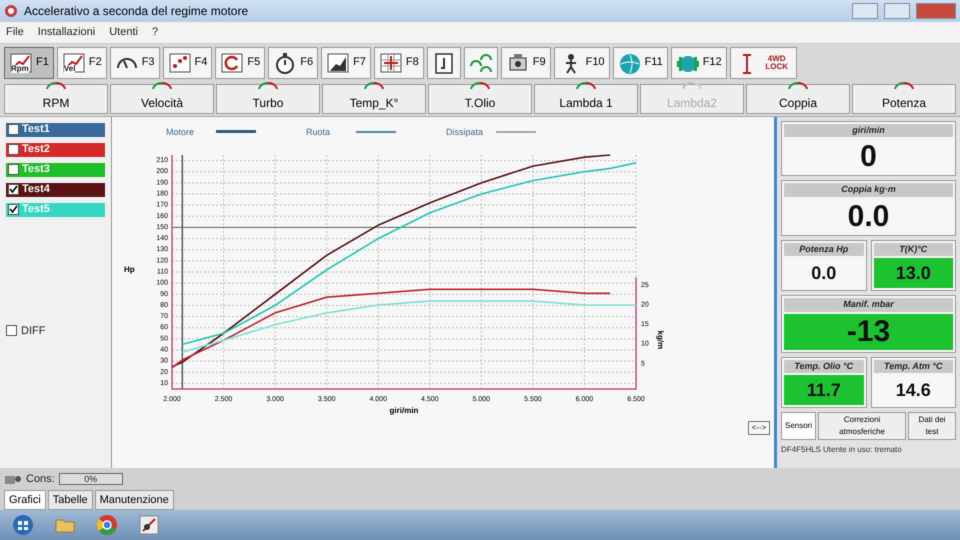 This screenshot has width=960, height=540. What do you see at coordinates (107, 525) in the screenshot?
I see `browser-icon` at bounding box center [107, 525].